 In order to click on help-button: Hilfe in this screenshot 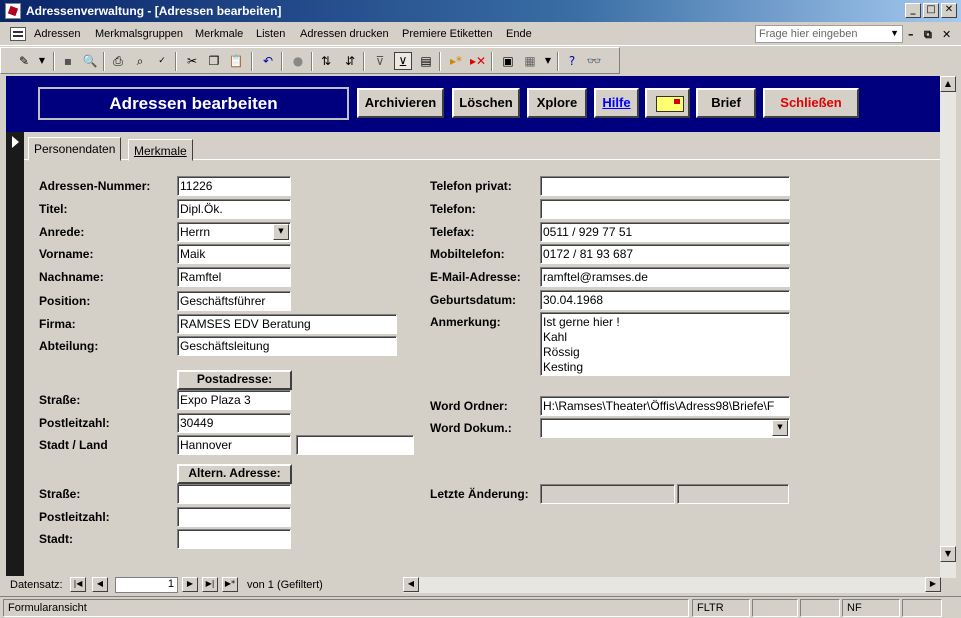, I will do `click(616, 103)`.